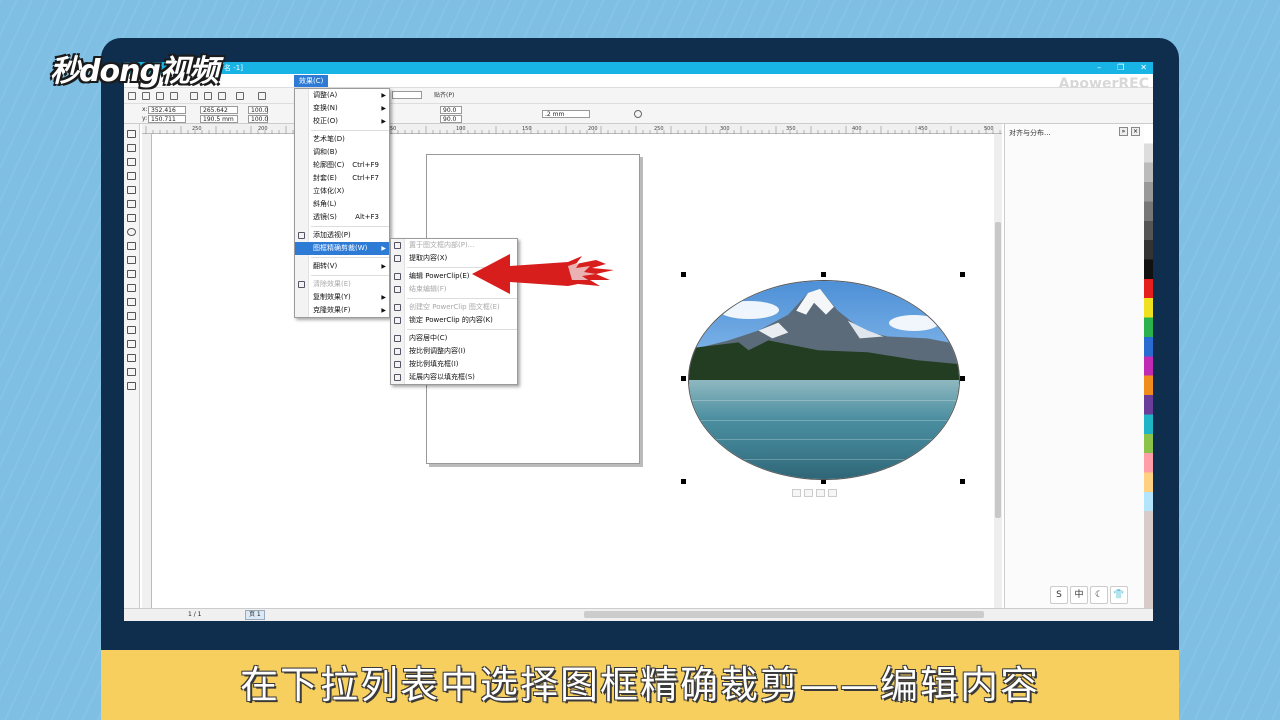 The image size is (1280, 720). Describe the element at coordinates (638, 114) in the screenshot. I see `target-icon` at that location.